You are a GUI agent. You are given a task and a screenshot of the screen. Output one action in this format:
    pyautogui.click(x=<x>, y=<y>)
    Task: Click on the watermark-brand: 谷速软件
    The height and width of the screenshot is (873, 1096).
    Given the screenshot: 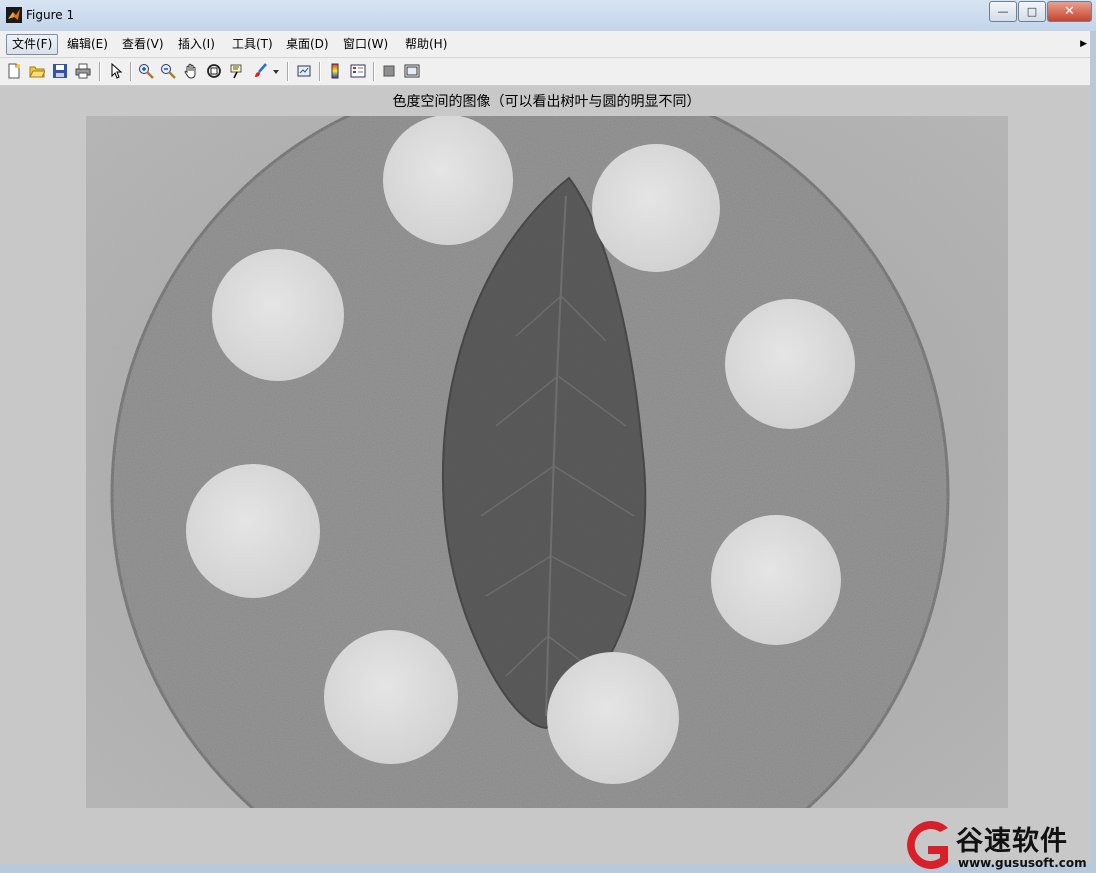 What is the action you would take?
    pyautogui.click(x=1012, y=841)
    